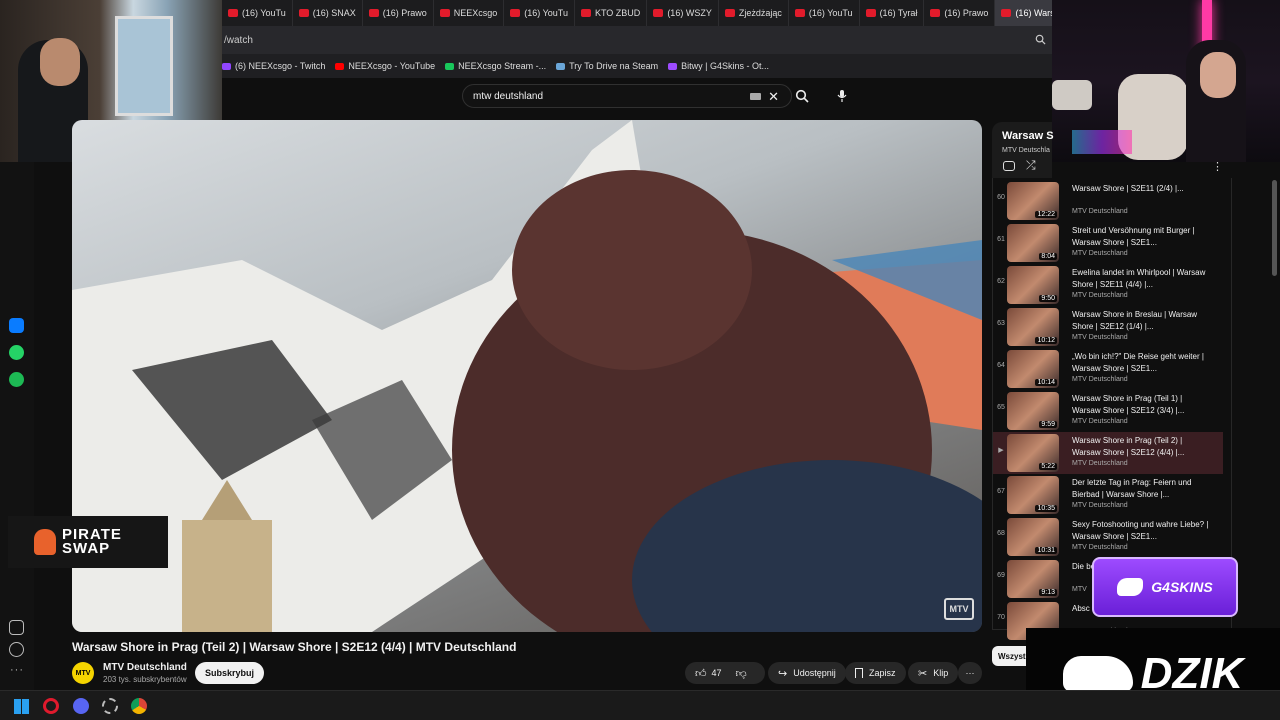  I want to click on bookmark-label: (6) NEEXcsgo - Twitch, so click(280, 66).